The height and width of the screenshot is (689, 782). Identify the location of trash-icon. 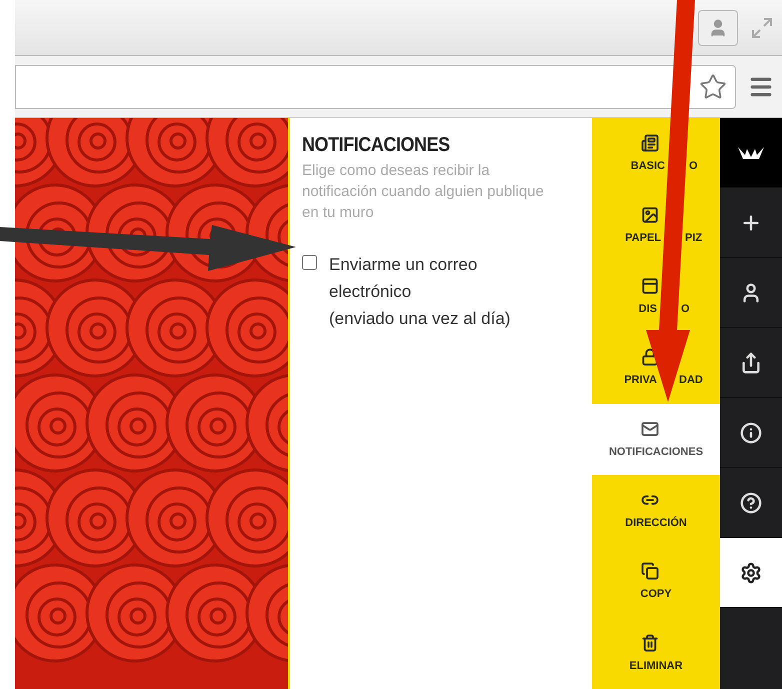
(650, 643).